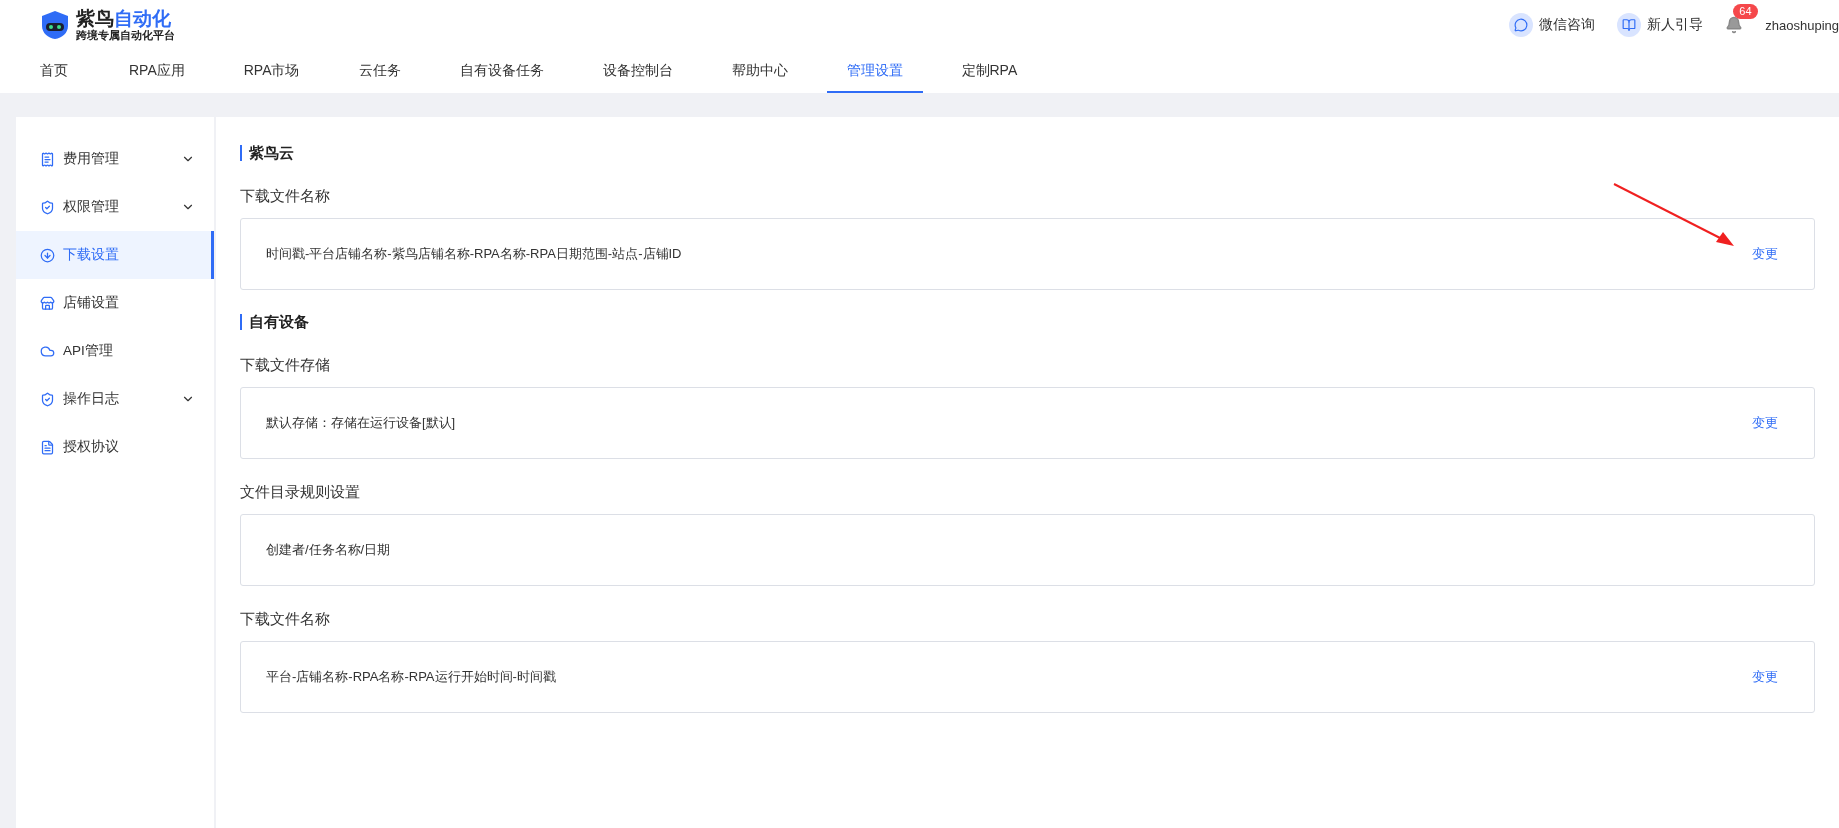  Describe the element at coordinates (411, 677) in the screenshot. I see `setting-value: 平台-店铺名称-RPA名称-RPA运行开始时间-时间戳` at that location.